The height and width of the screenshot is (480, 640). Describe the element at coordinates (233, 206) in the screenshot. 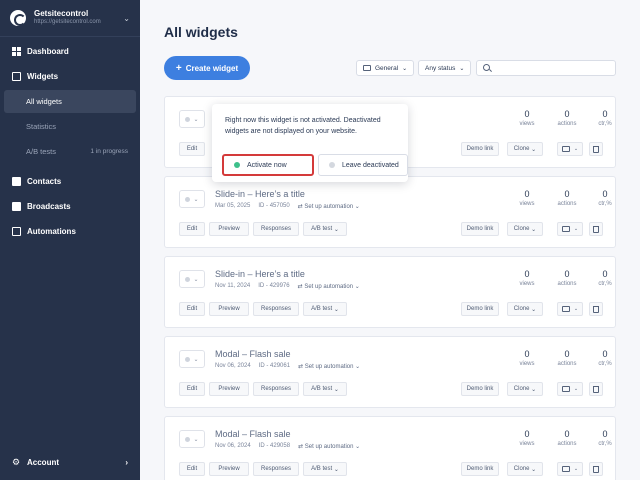

I see `widget-date: Mar 05, 2025` at that location.